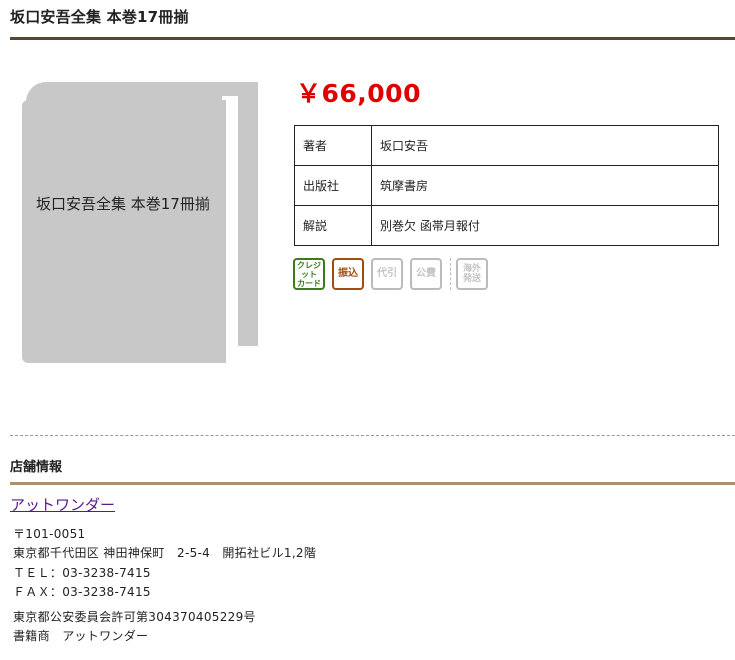  I want to click on table-row: 出版社 筑摩書房, so click(506, 185).